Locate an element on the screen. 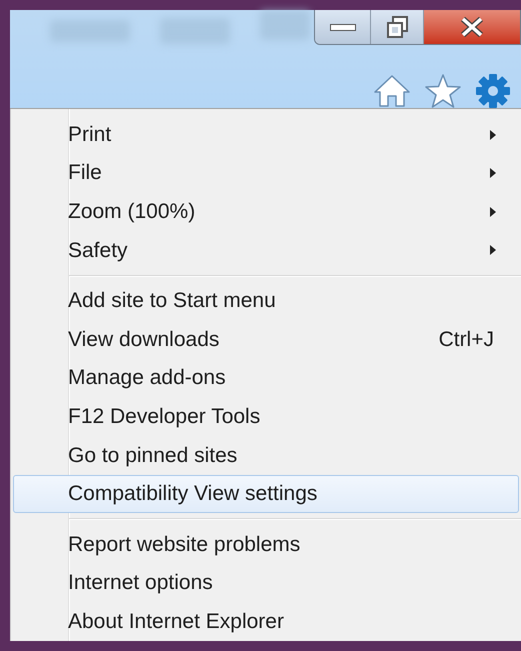 This screenshot has width=521, height=651. menu-item: Compatibility View settings is located at coordinates (266, 494).